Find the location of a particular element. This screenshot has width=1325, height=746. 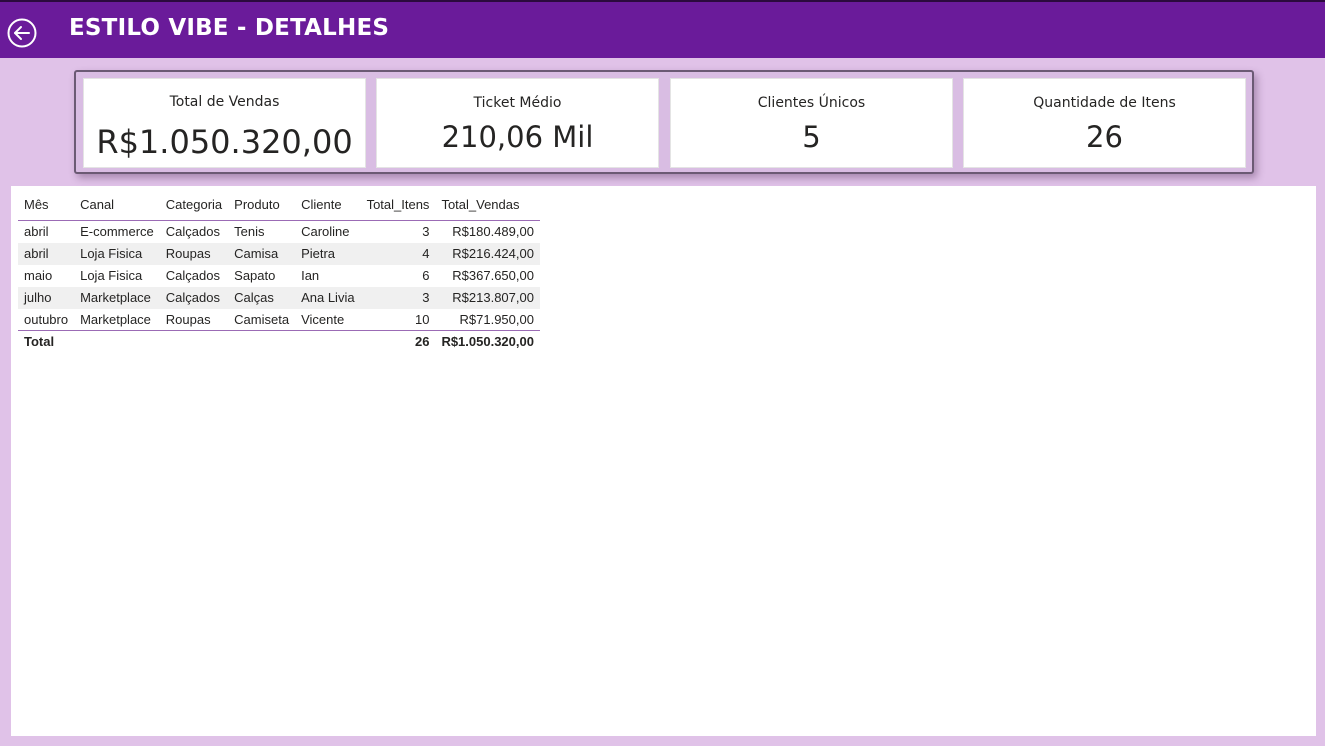

kpi-card-quantidade-itens: Quantidade de Itens 26 is located at coordinates (1104, 123).